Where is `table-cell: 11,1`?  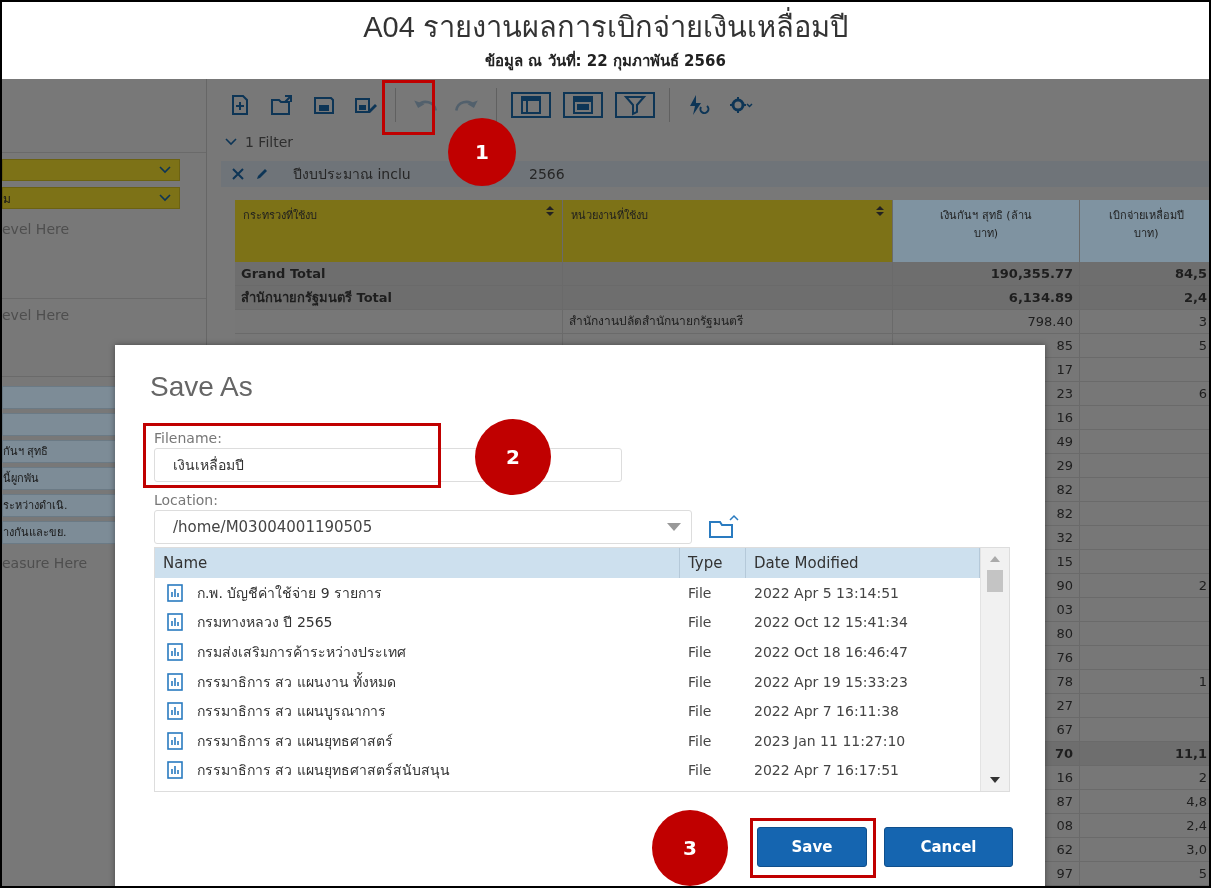
table-cell: 11,1 is located at coordinates (1144, 753).